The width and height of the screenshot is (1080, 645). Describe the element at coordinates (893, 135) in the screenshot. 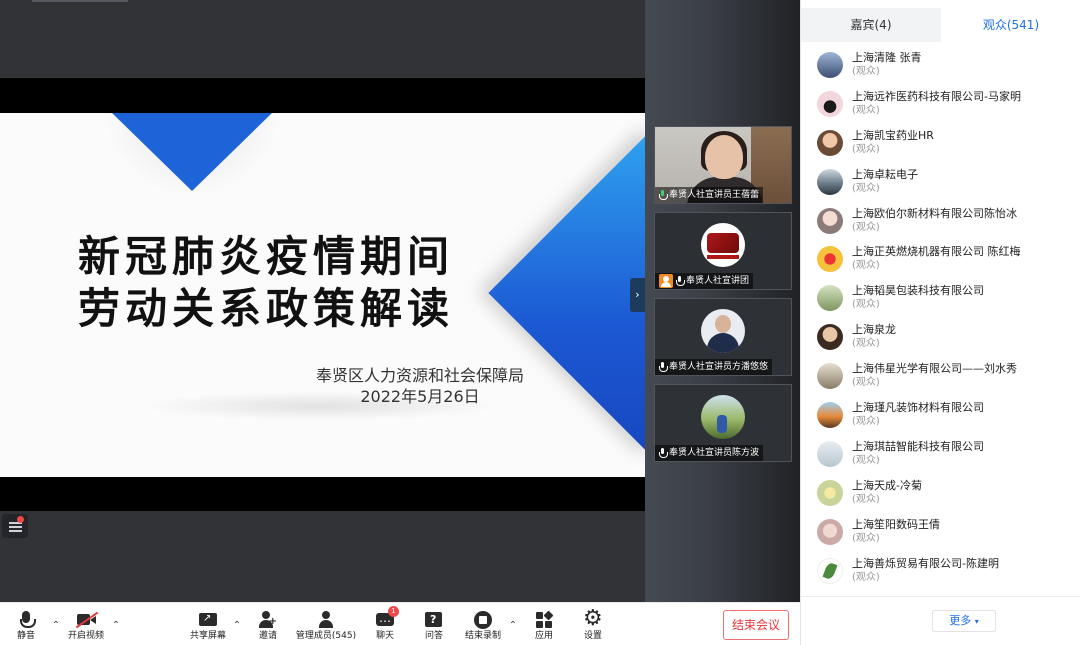

I see `member-name: 上海凯宝药业HR` at that location.